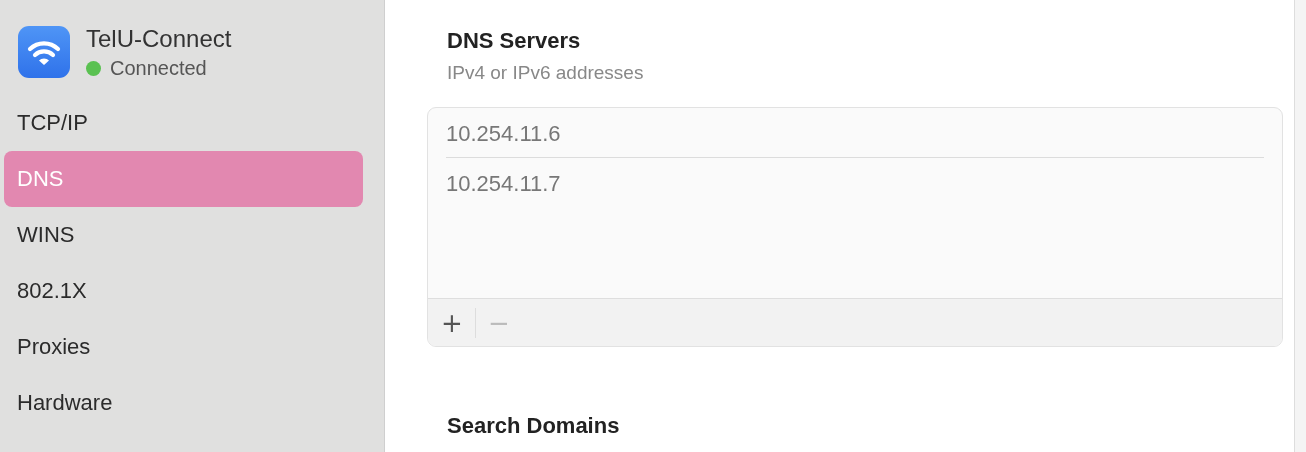 Image resolution: width=1306 pixels, height=452 pixels. What do you see at coordinates (159, 39) in the screenshot?
I see `network-name: TelU-Connect` at bounding box center [159, 39].